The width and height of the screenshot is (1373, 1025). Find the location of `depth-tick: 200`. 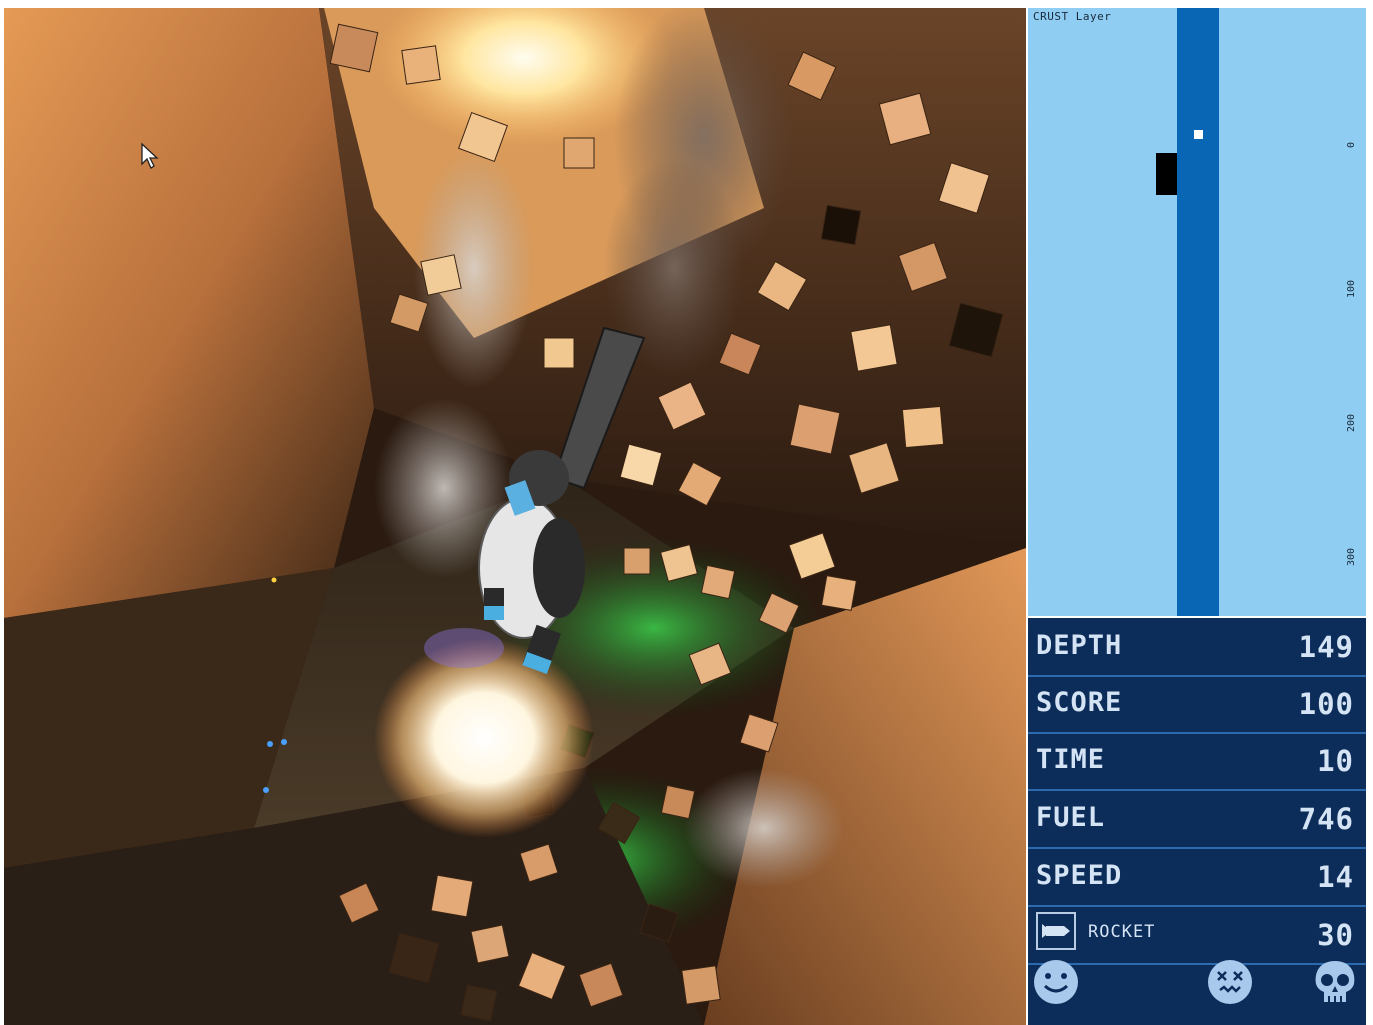

depth-tick: 200 is located at coordinates (1351, 422).